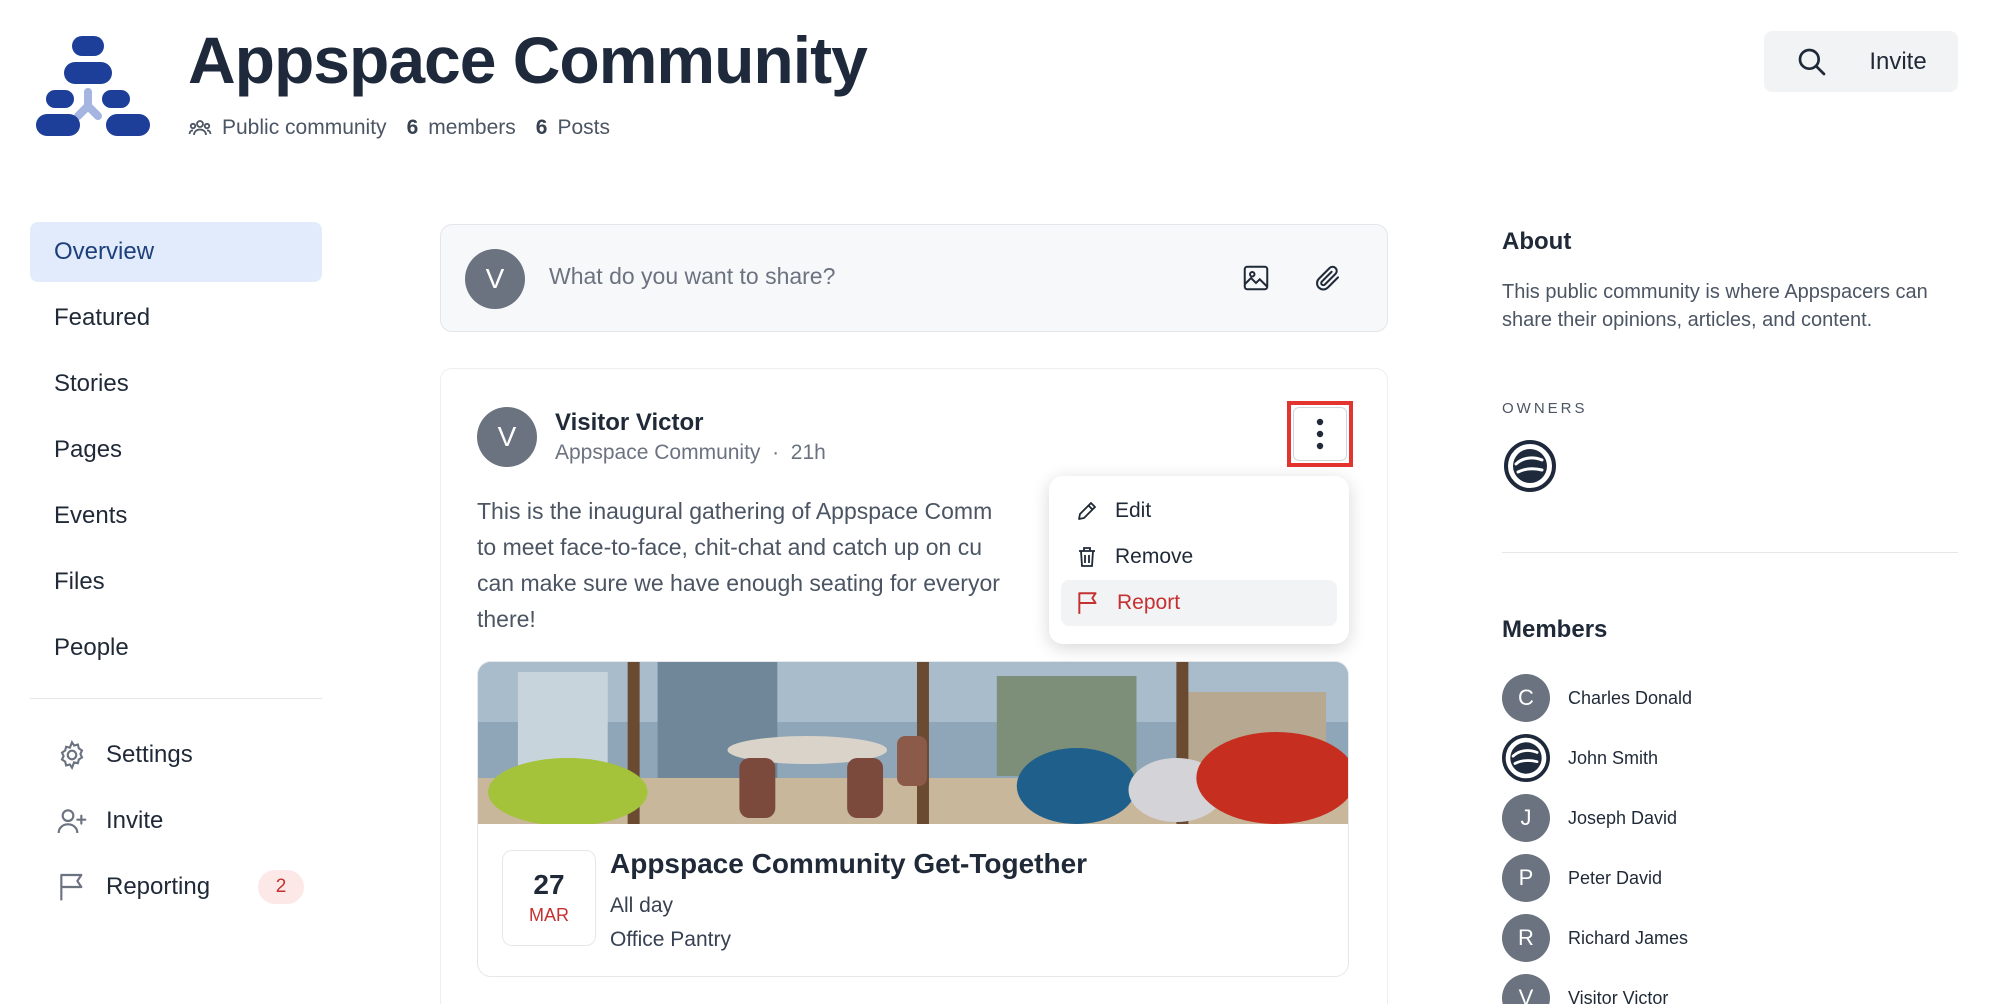 The image size is (1992, 1004). Describe the element at coordinates (461, 128) in the screenshot. I see `members-count: 6 members` at that location.